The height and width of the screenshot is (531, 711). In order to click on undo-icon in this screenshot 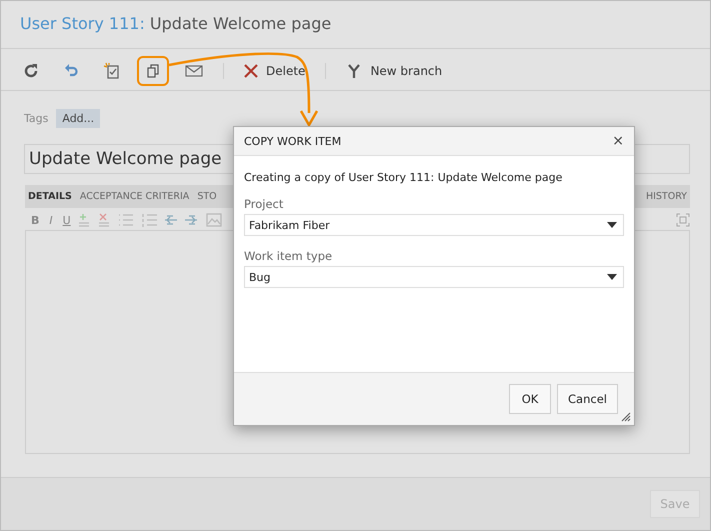, I will do `click(71, 71)`.